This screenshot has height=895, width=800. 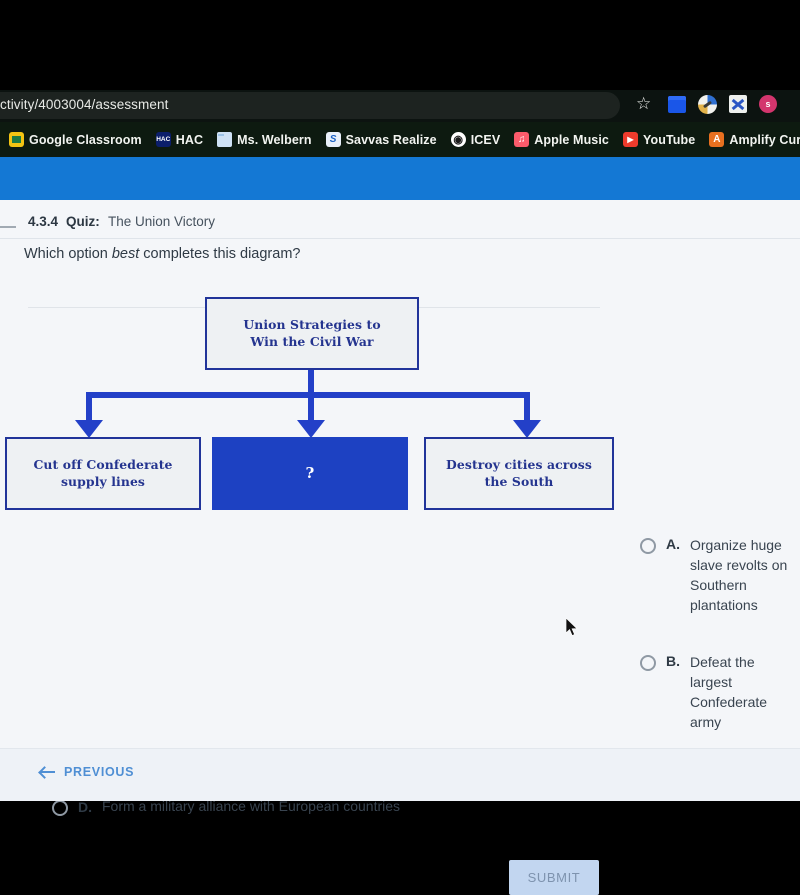 What do you see at coordinates (519, 473) in the screenshot?
I see `diagram-box-3: Destroy cities across the South` at bounding box center [519, 473].